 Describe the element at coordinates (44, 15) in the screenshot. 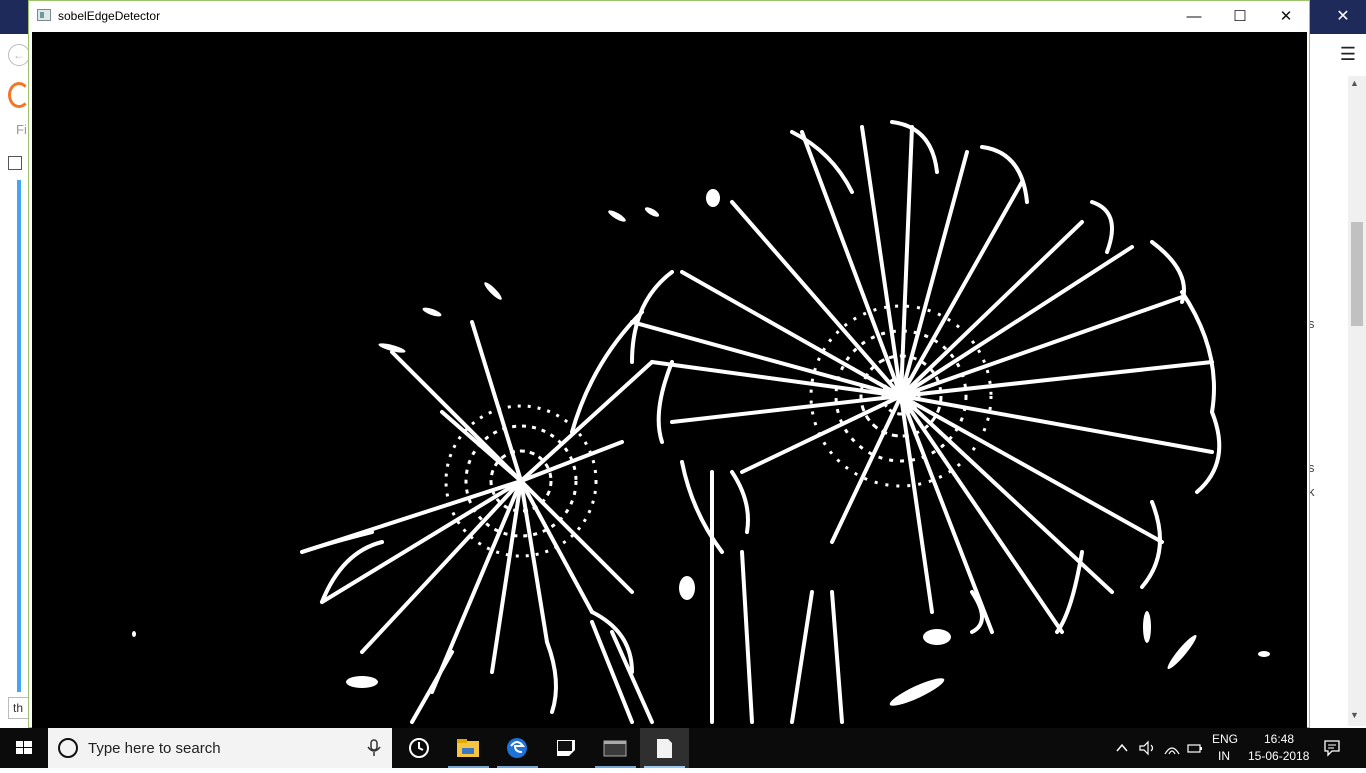

I see `window-app-icon` at that location.